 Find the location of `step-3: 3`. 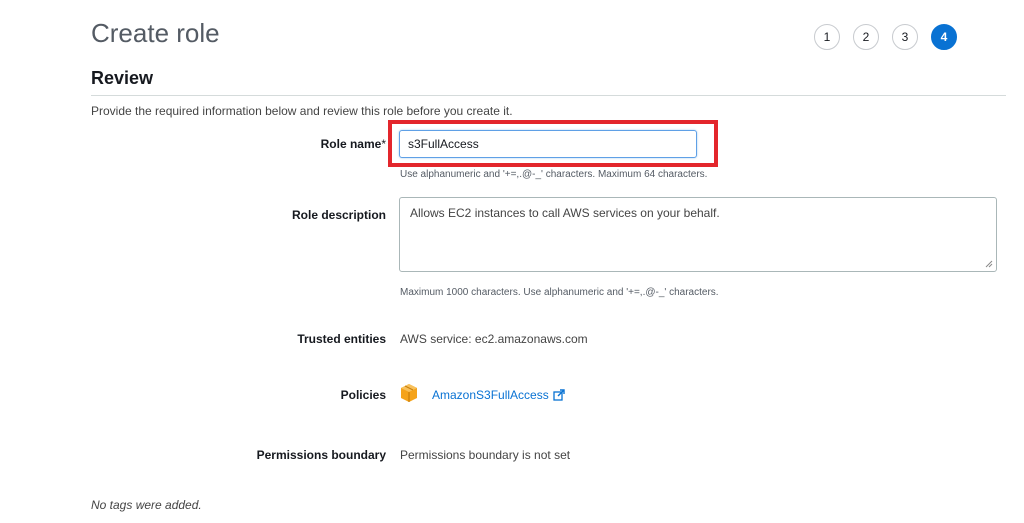

step-3: 3 is located at coordinates (905, 37).